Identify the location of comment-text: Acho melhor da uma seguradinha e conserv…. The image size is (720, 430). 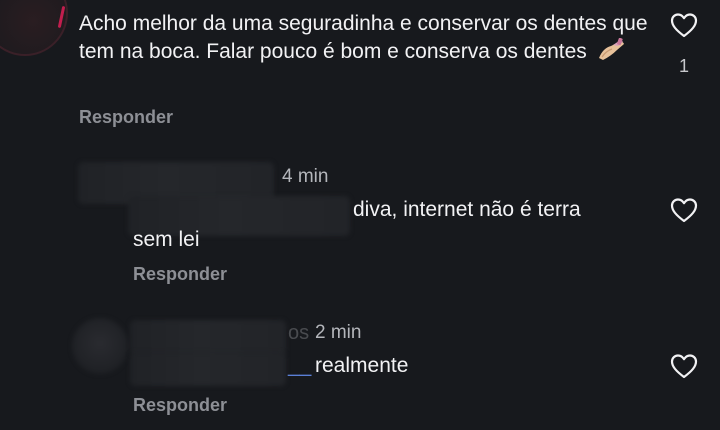
(363, 37).